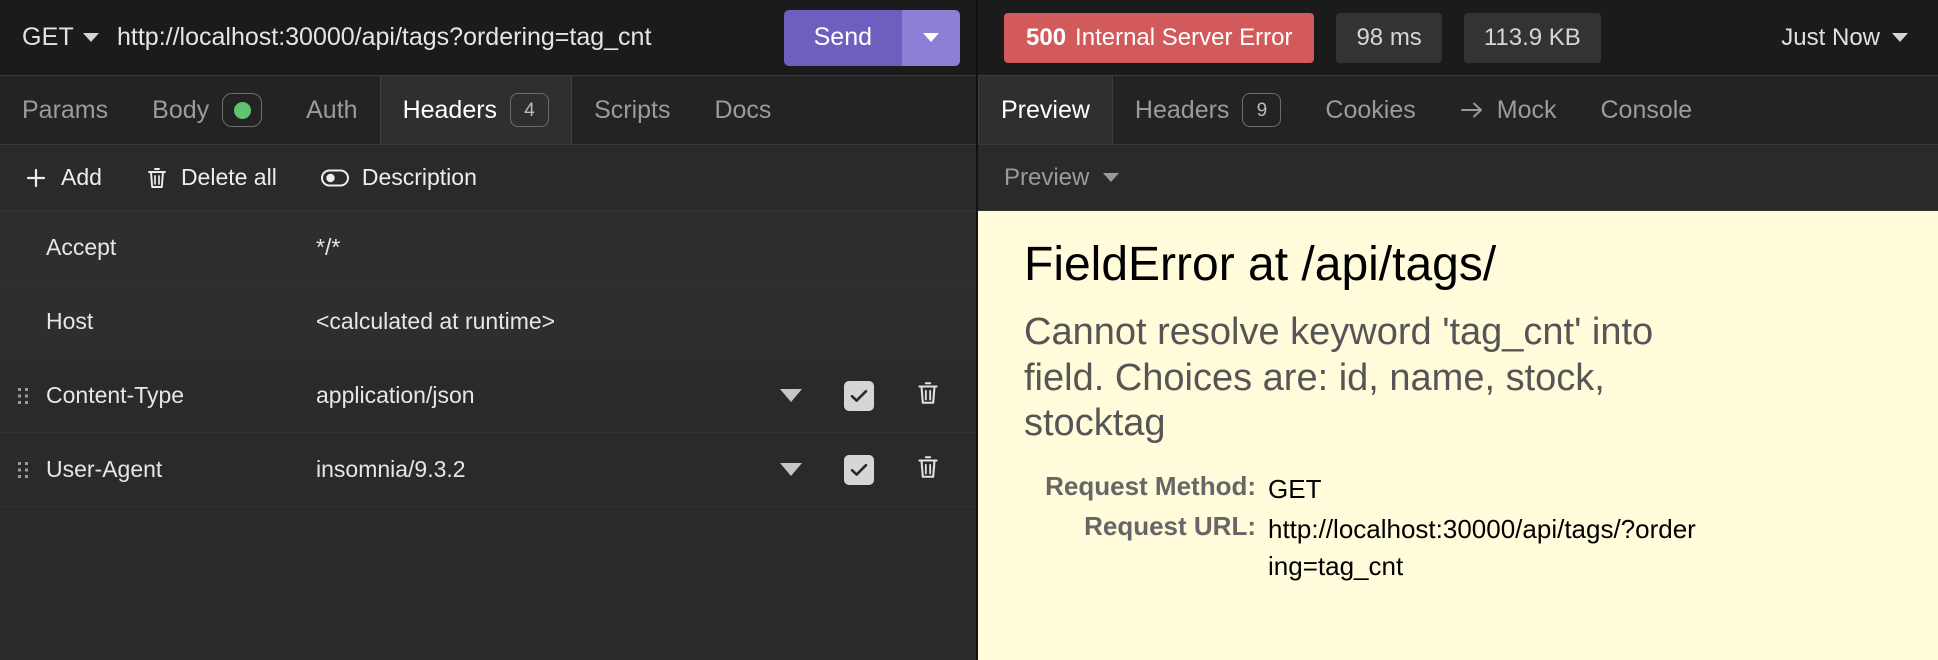 This screenshot has width=1938, height=660. I want to click on status-code: 500, so click(1046, 37).